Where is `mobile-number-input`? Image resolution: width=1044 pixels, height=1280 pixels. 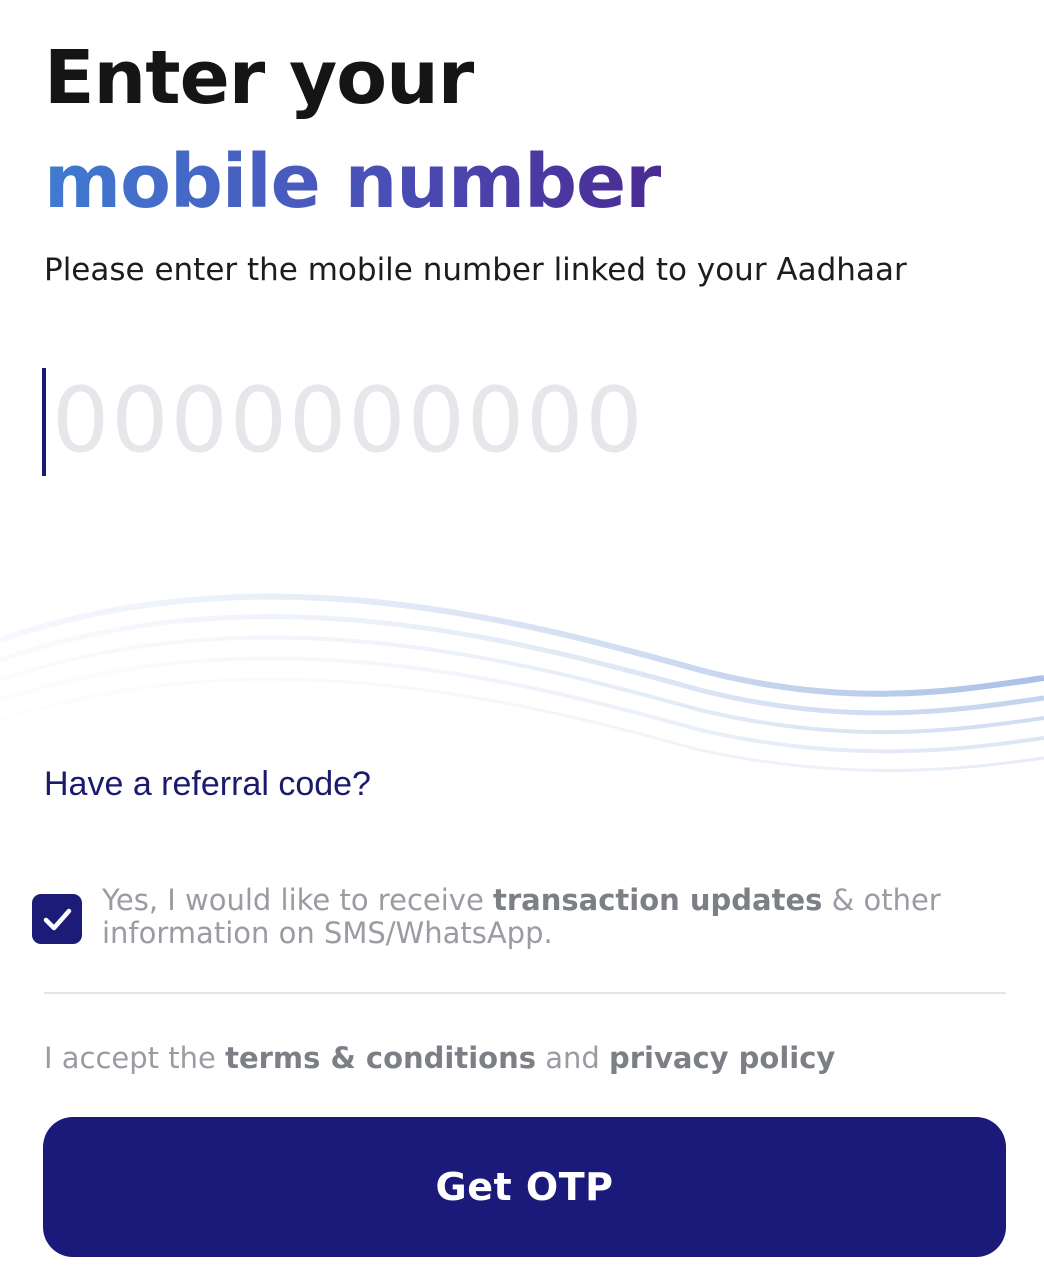
mobile-number-input is located at coordinates (498, 420).